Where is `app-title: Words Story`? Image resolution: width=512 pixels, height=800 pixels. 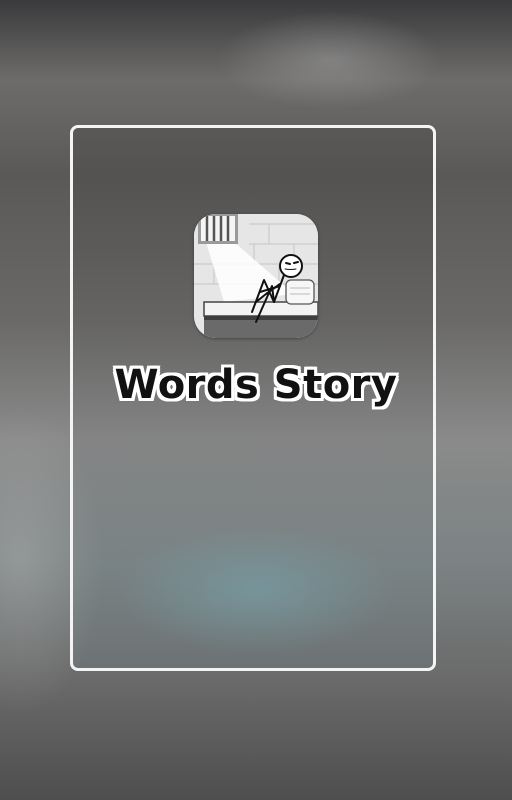 app-title: Words Story is located at coordinates (256, 385).